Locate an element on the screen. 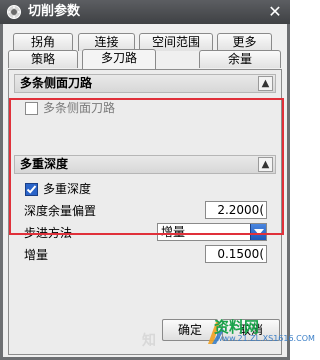  dropdown-arrow-icon is located at coordinates (258, 232).